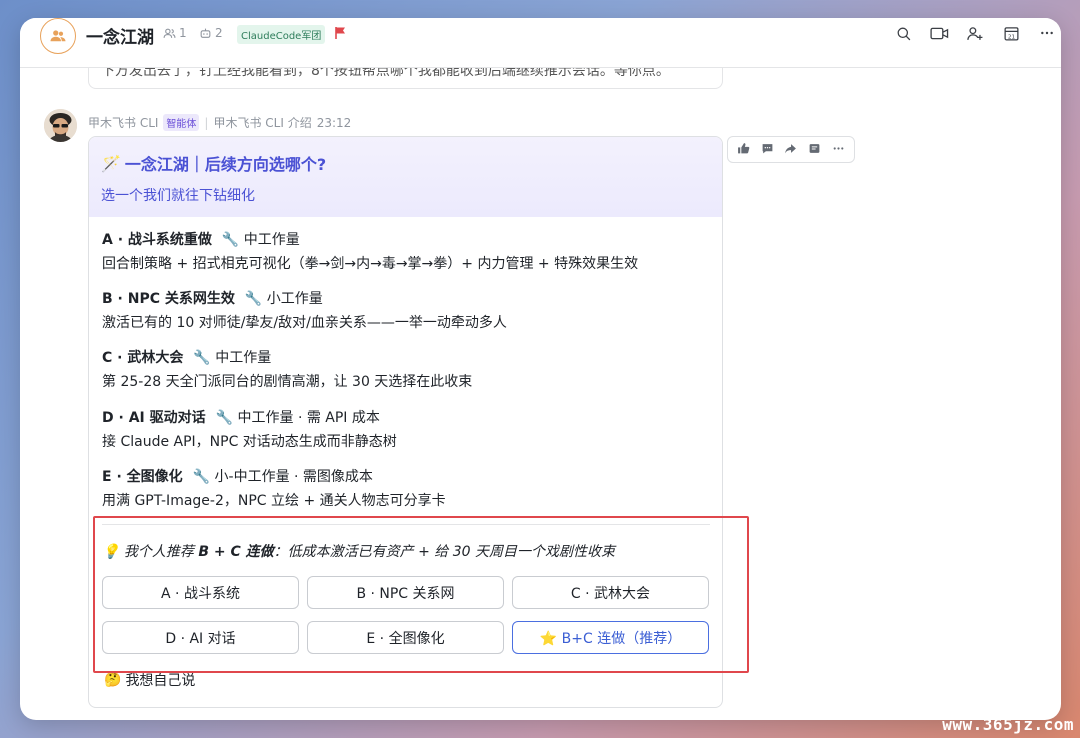  I want to click on message-sender-line: 甲木飞书 CLI 智能体 | 甲木飞书 CLI 介绍 23:12, so click(219, 122).